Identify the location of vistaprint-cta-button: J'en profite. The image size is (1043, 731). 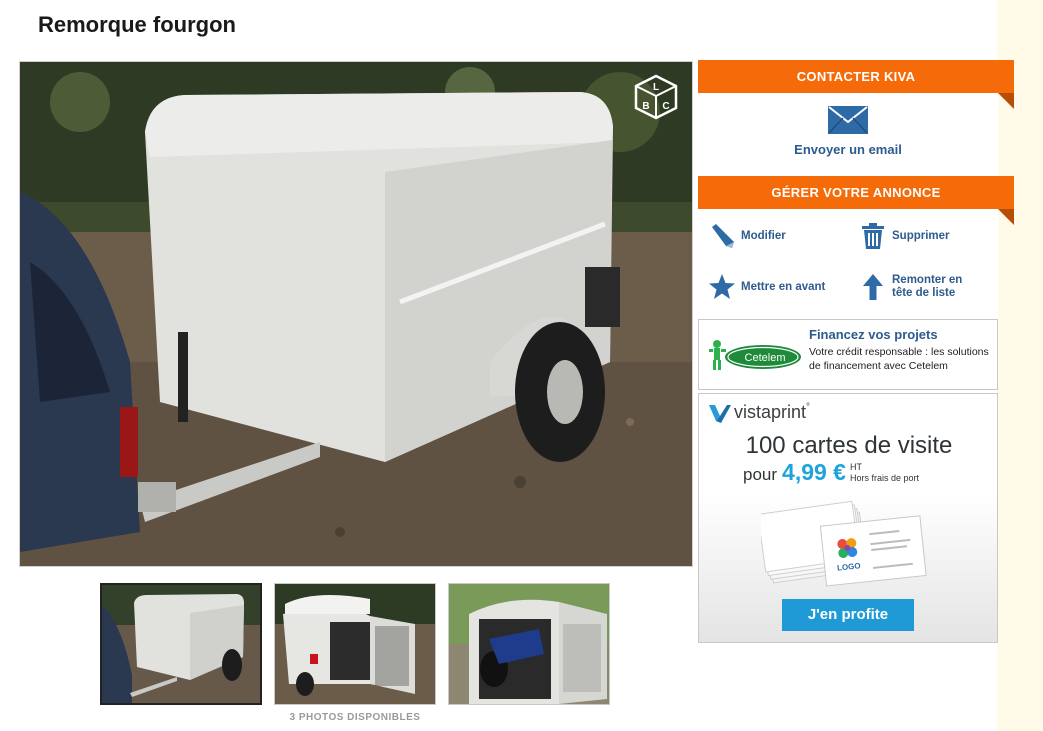
(848, 615).